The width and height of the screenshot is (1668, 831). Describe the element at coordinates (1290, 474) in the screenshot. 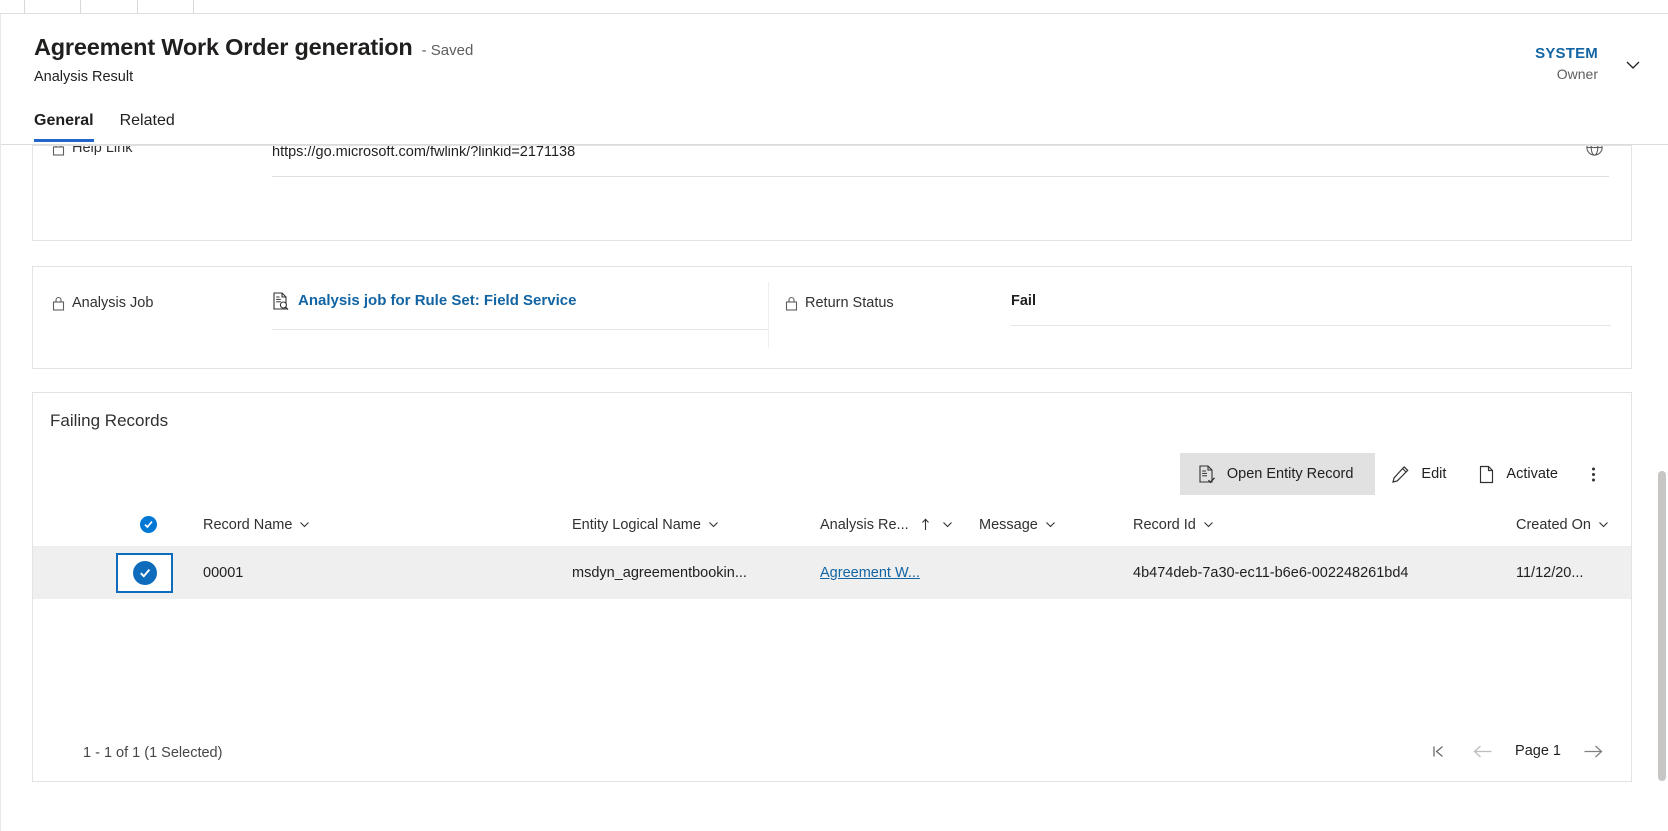

I see `open-entity-record-label: Open Entity Record` at that location.